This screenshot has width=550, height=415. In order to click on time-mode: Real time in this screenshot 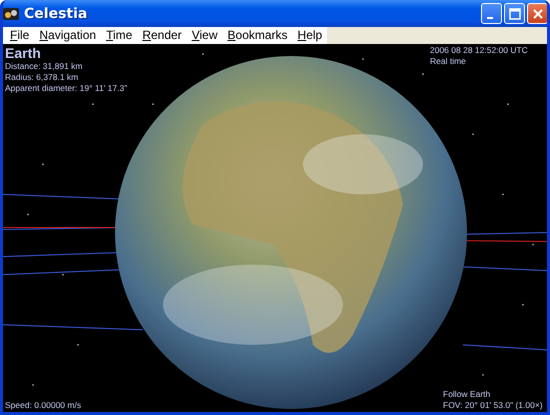, I will do `click(448, 61)`.